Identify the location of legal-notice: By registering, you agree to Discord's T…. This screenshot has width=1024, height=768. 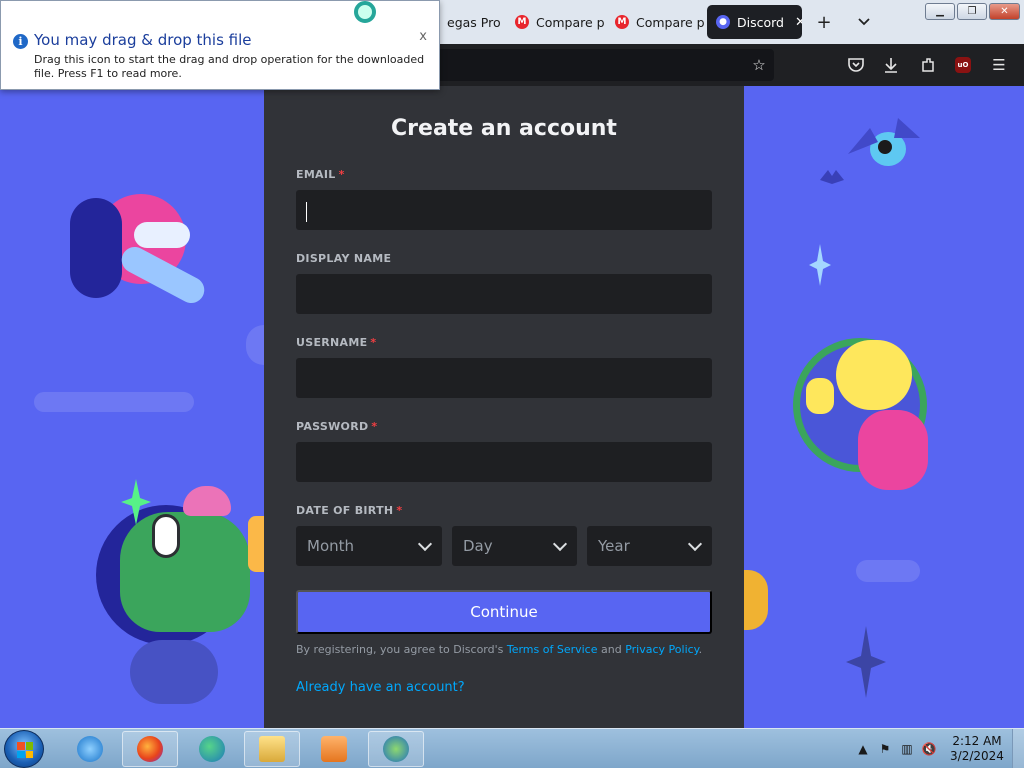
(504, 649).